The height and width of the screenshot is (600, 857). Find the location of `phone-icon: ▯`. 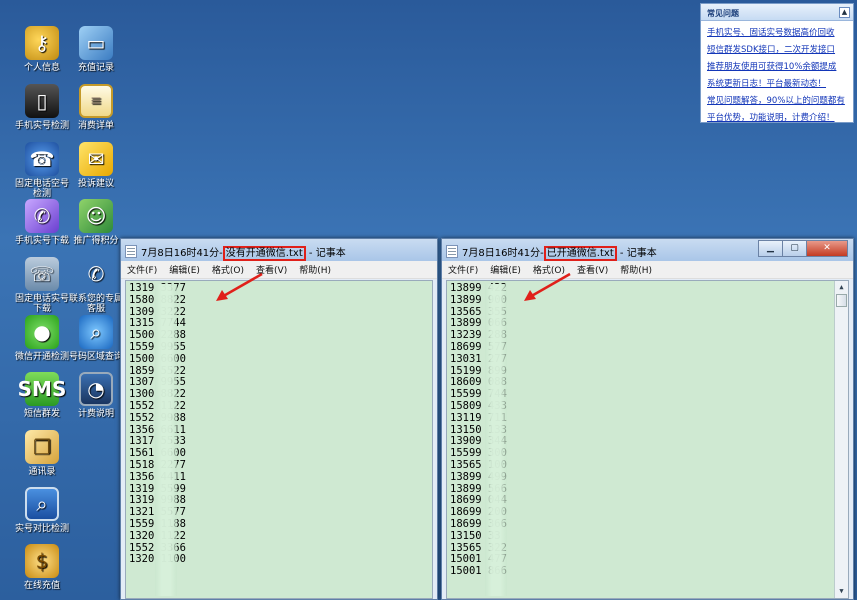

phone-icon: ▯ is located at coordinates (42, 101).